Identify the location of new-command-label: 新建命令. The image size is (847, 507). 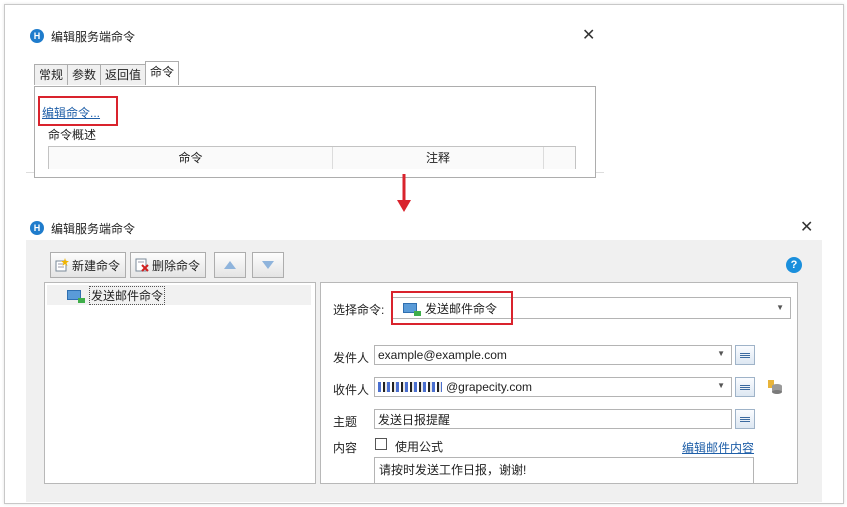
(96, 265).